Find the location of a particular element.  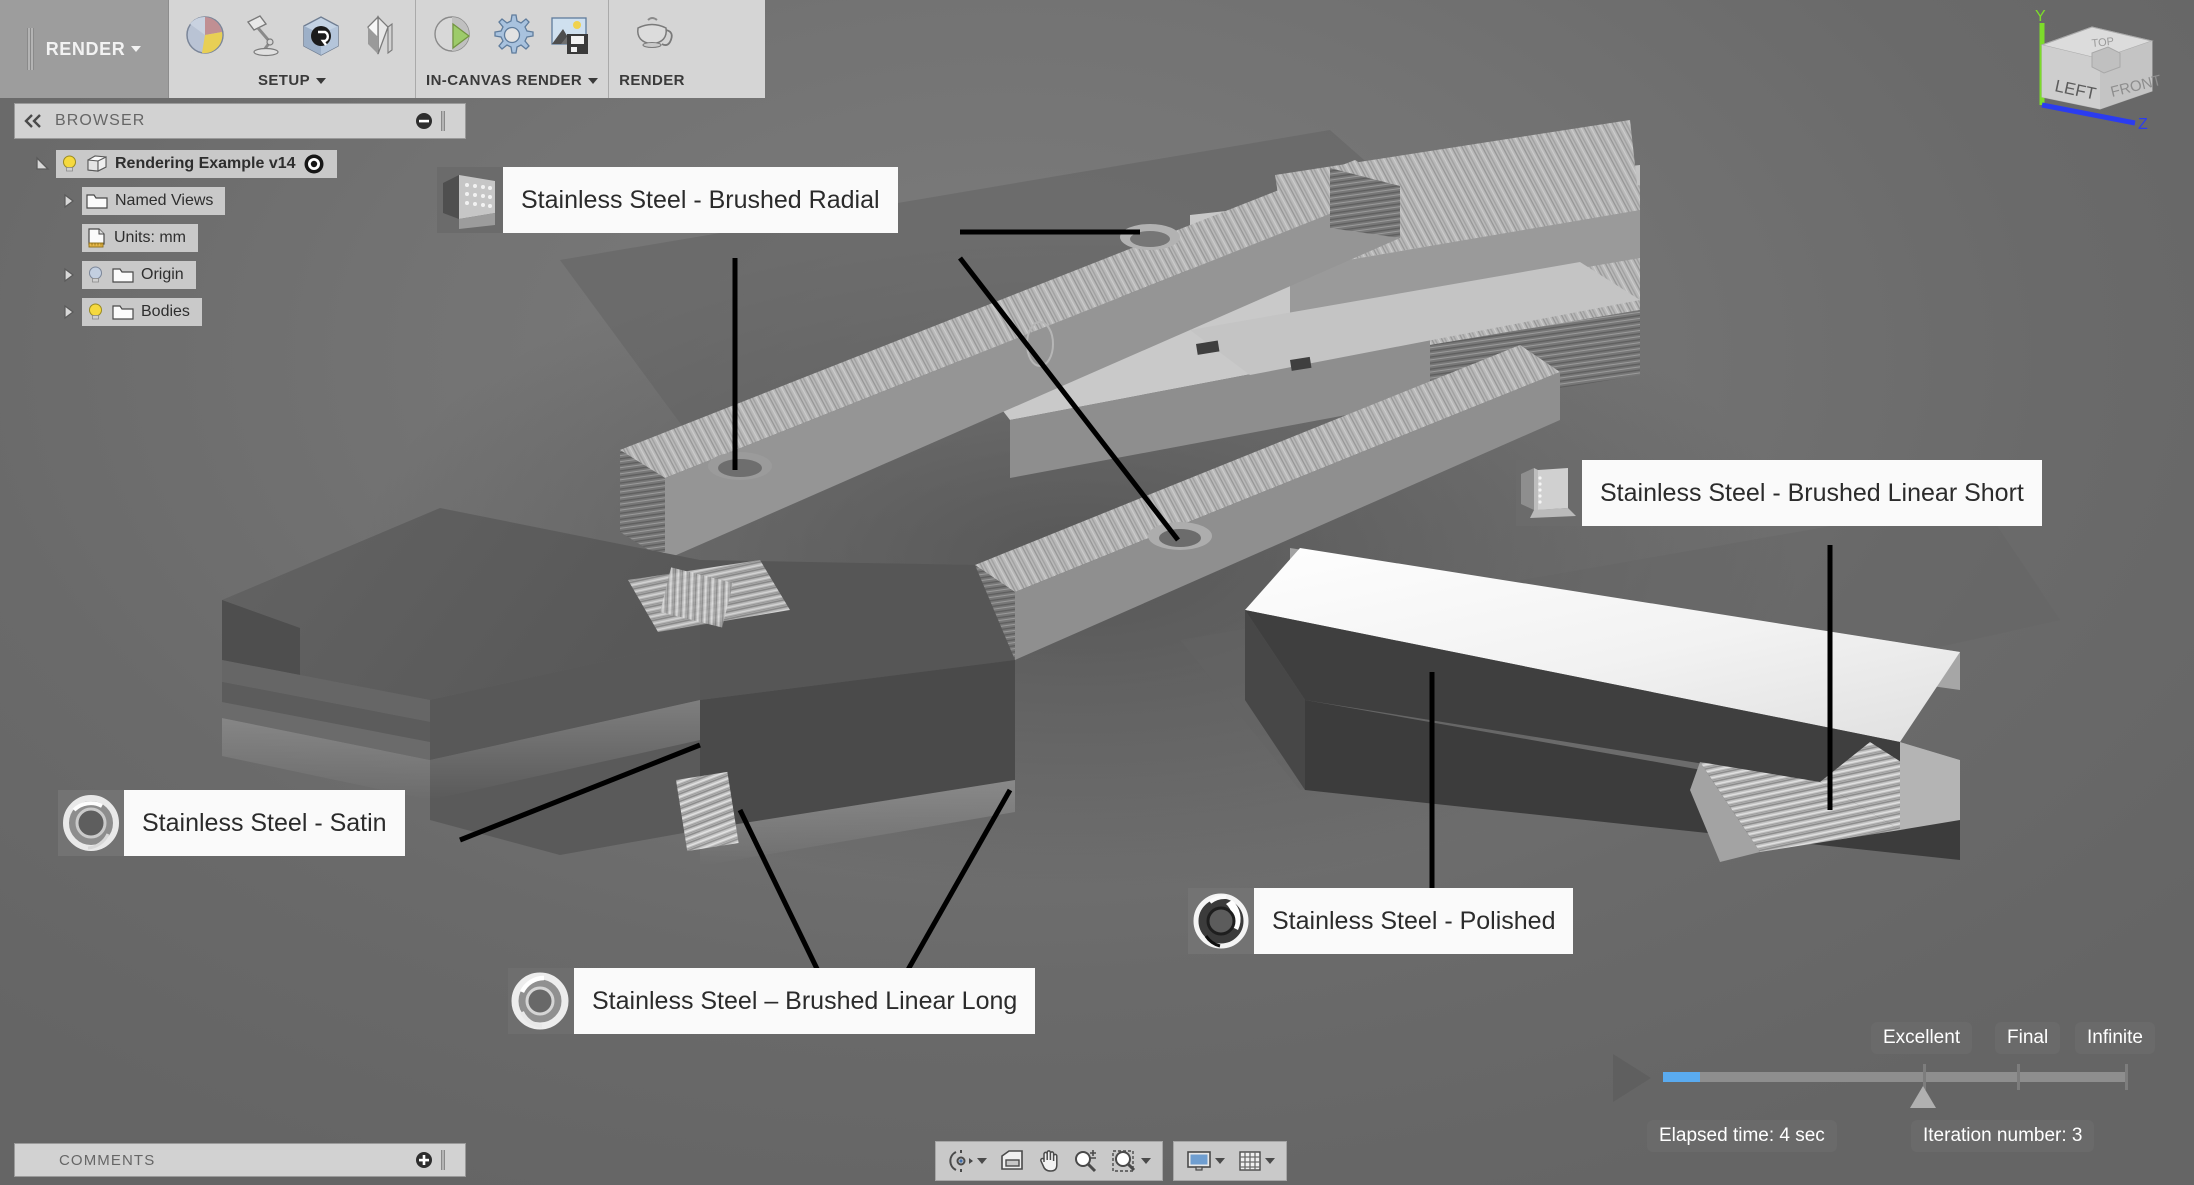

callout-label: Stainless Steel - Satin is located at coordinates (264, 823).